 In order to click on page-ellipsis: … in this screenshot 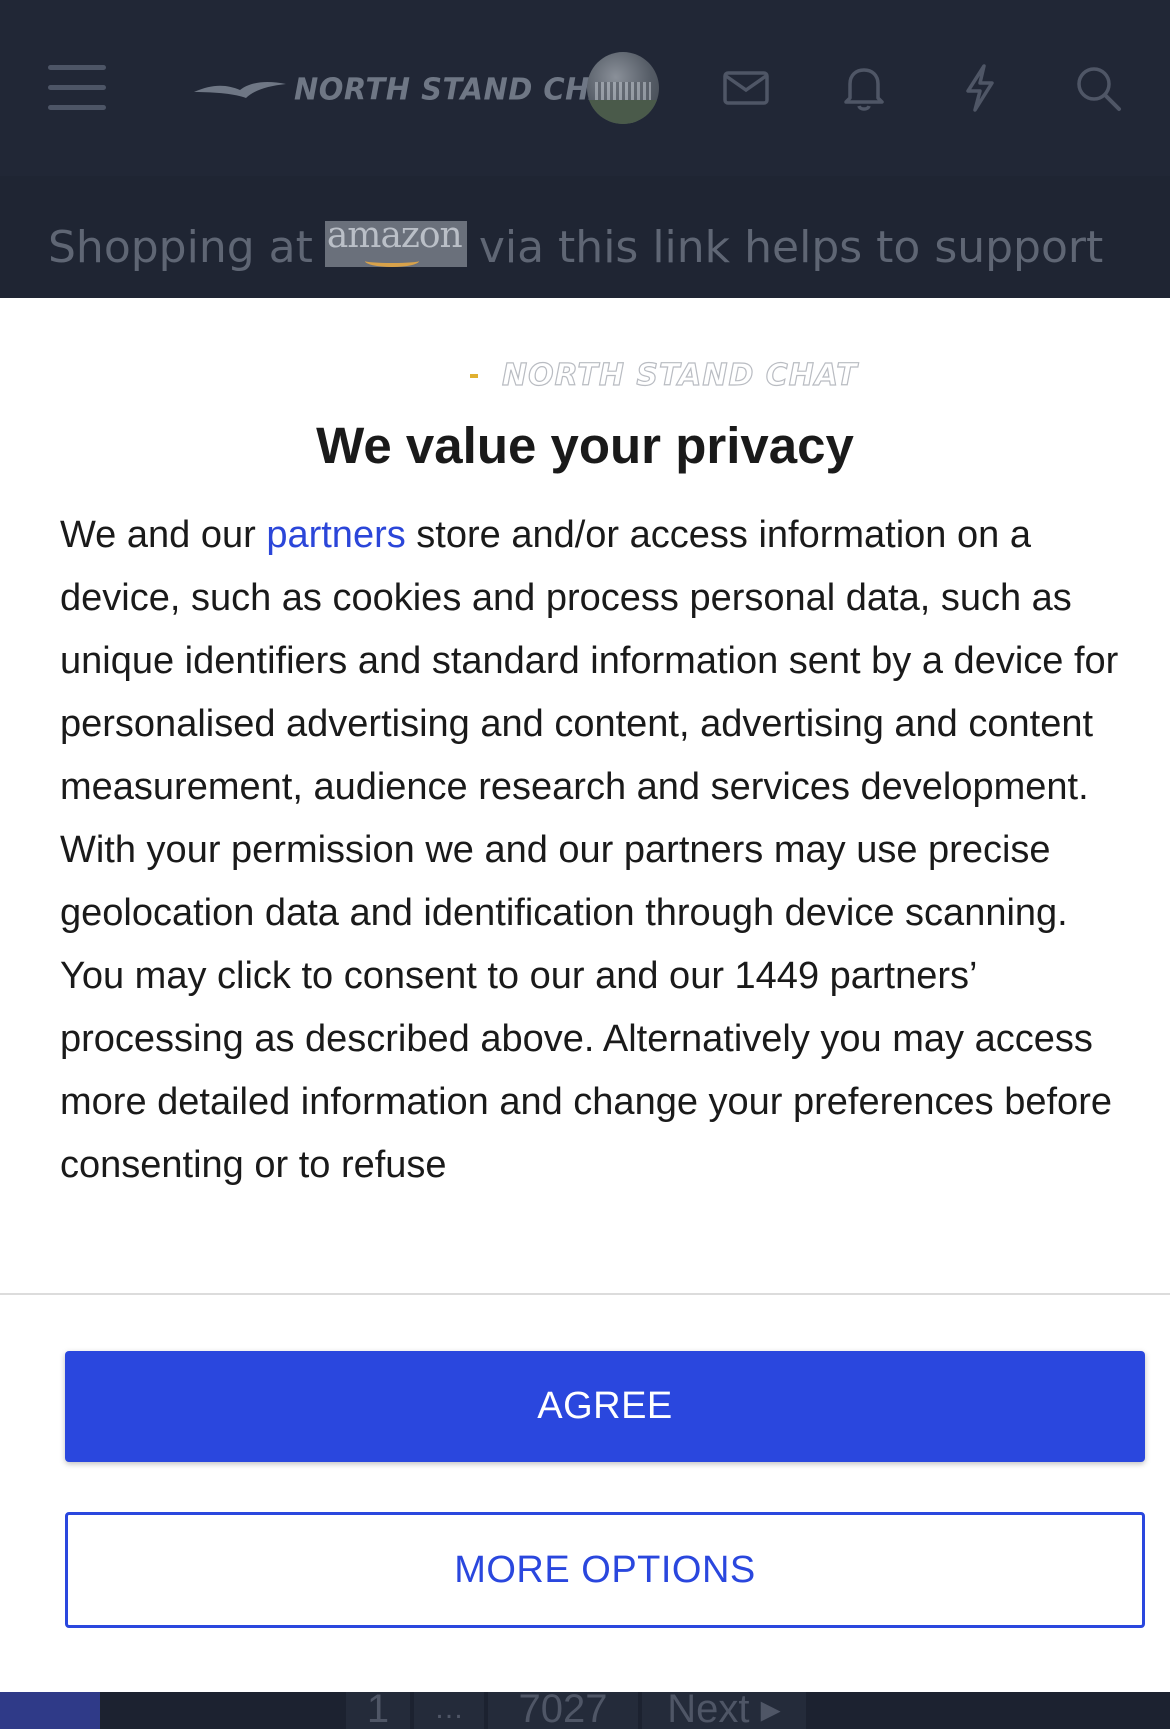, I will do `click(449, 1710)`.